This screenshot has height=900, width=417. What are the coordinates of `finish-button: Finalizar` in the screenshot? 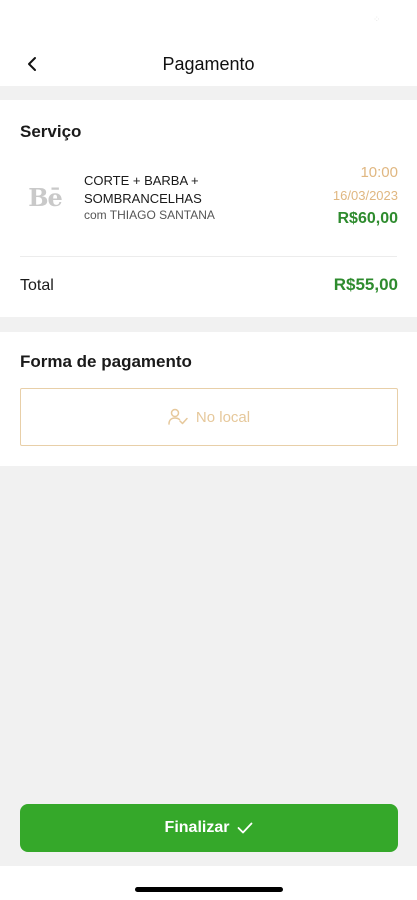 It's located at (209, 828).